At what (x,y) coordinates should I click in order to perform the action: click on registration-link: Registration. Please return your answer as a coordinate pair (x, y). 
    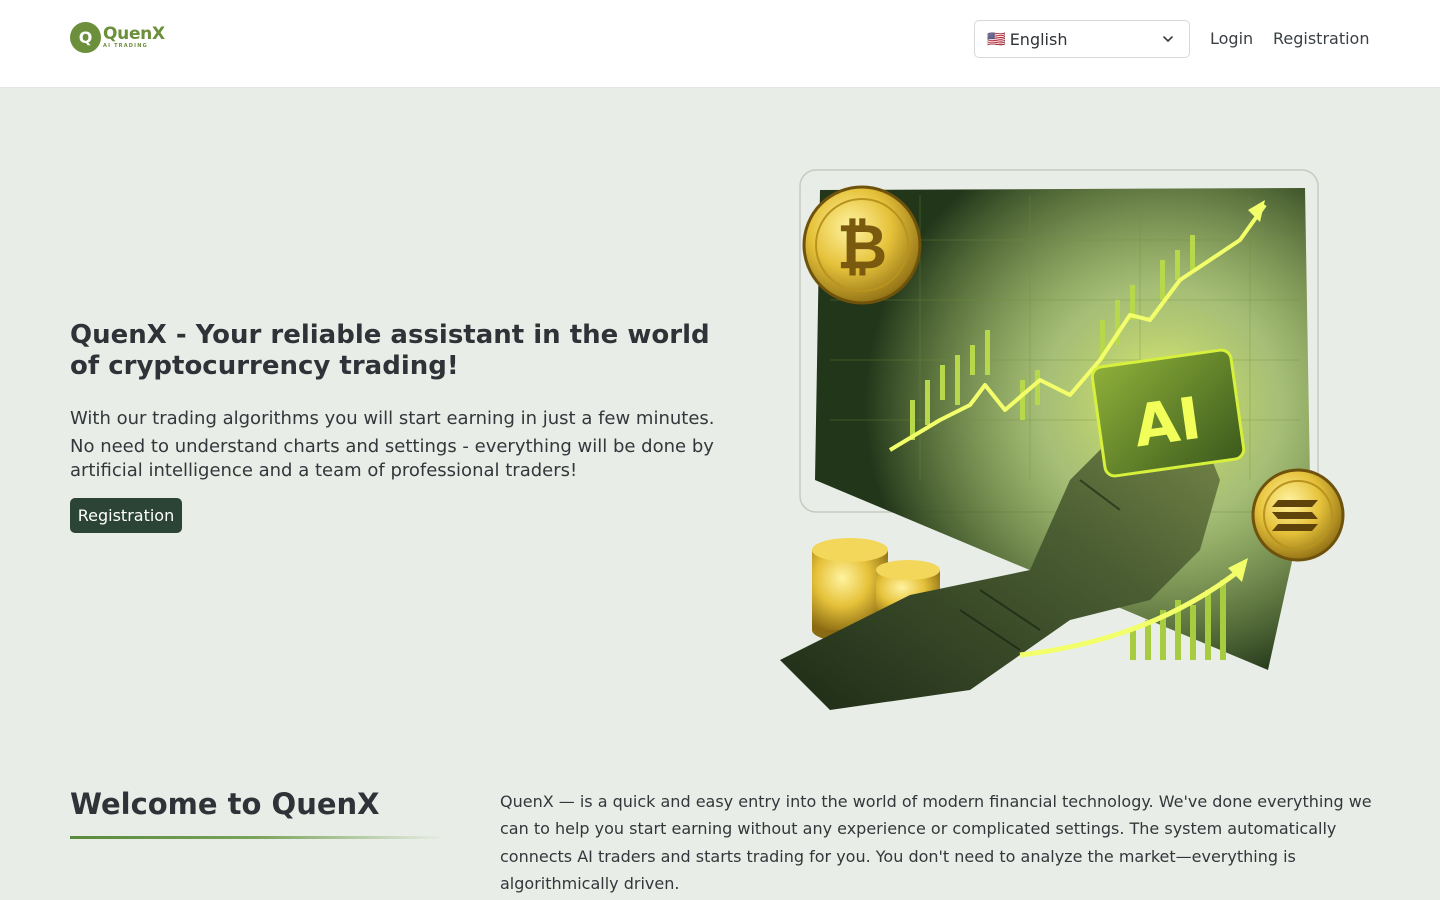
    Looking at the image, I should click on (1321, 39).